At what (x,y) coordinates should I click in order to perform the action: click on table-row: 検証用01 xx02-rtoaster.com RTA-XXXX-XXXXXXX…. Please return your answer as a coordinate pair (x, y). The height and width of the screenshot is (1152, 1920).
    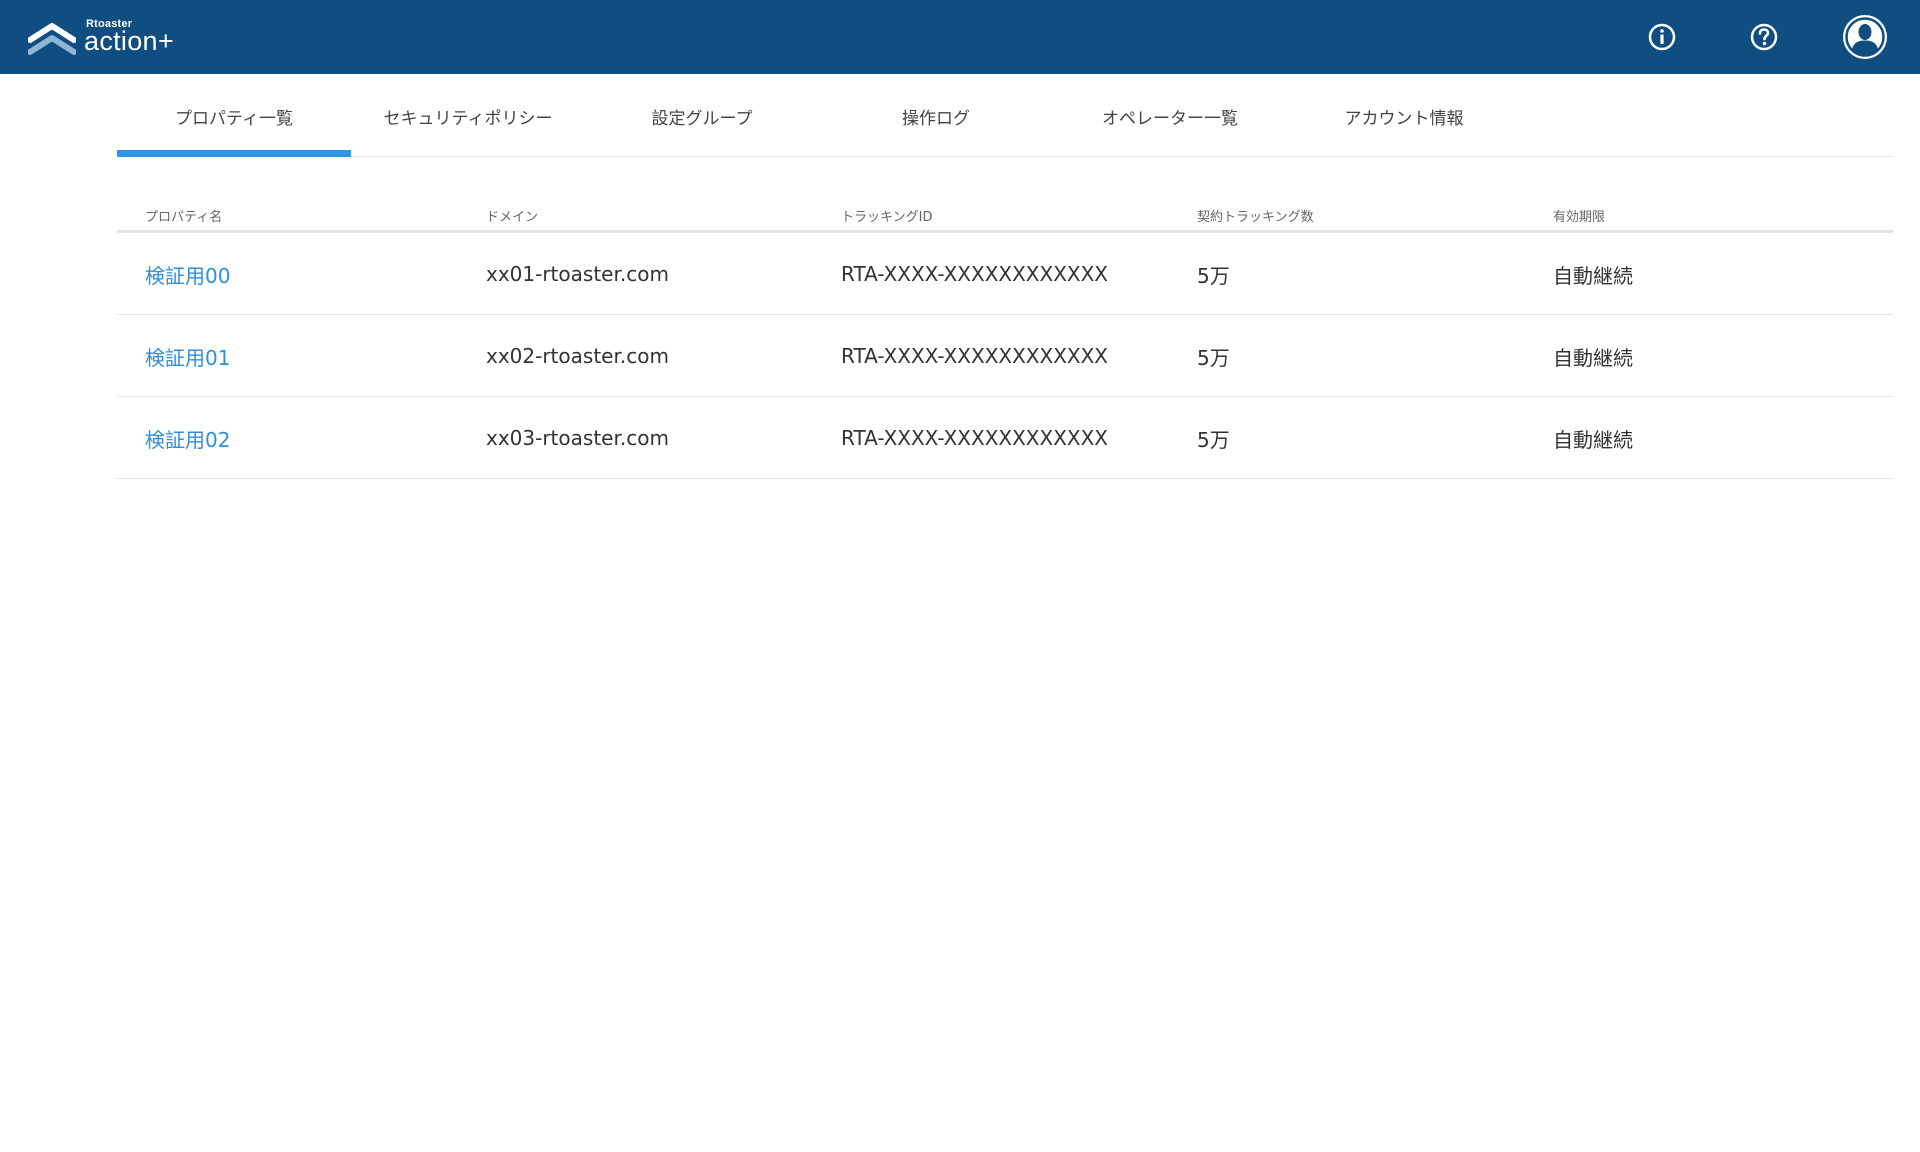
    Looking at the image, I should click on (1005, 356).